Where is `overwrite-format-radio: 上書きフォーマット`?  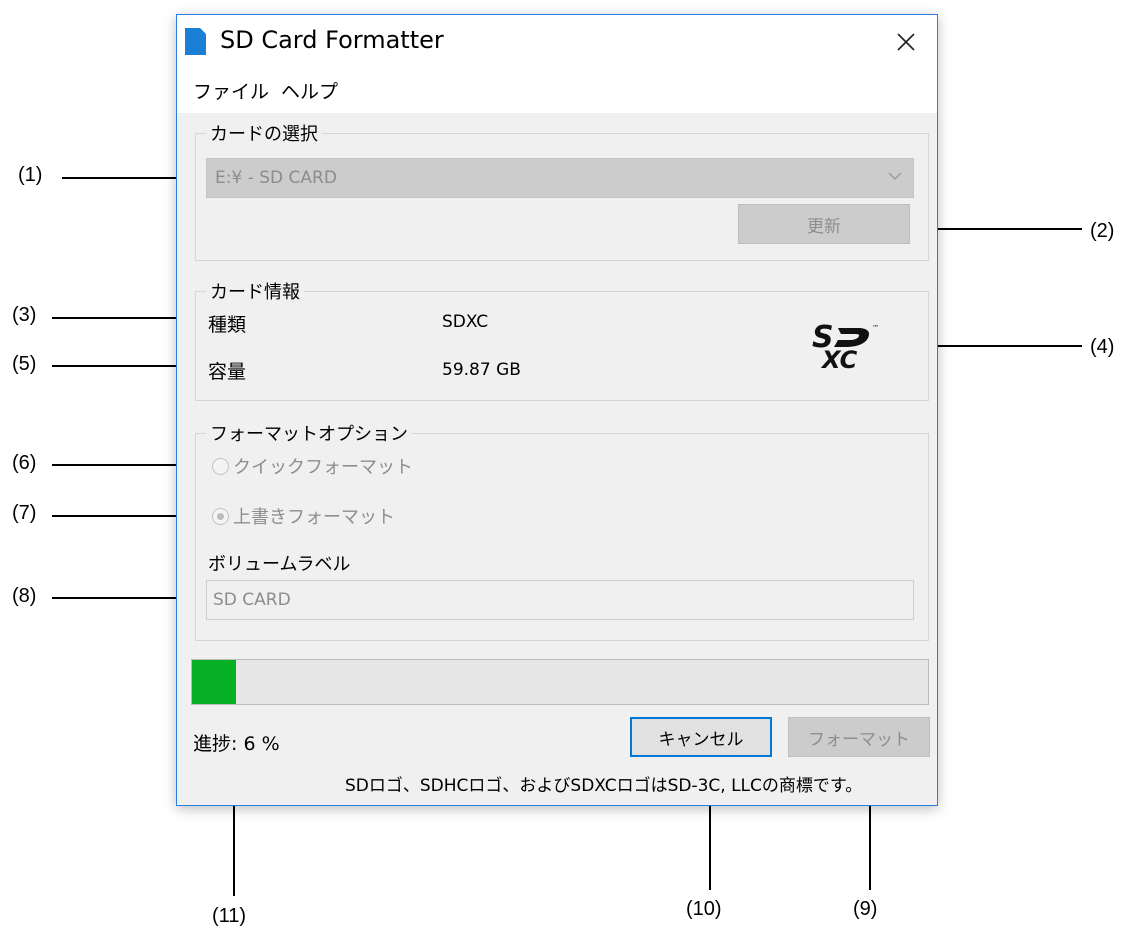 overwrite-format-radio: 上書きフォーマット is located at coordinates (332, 516).